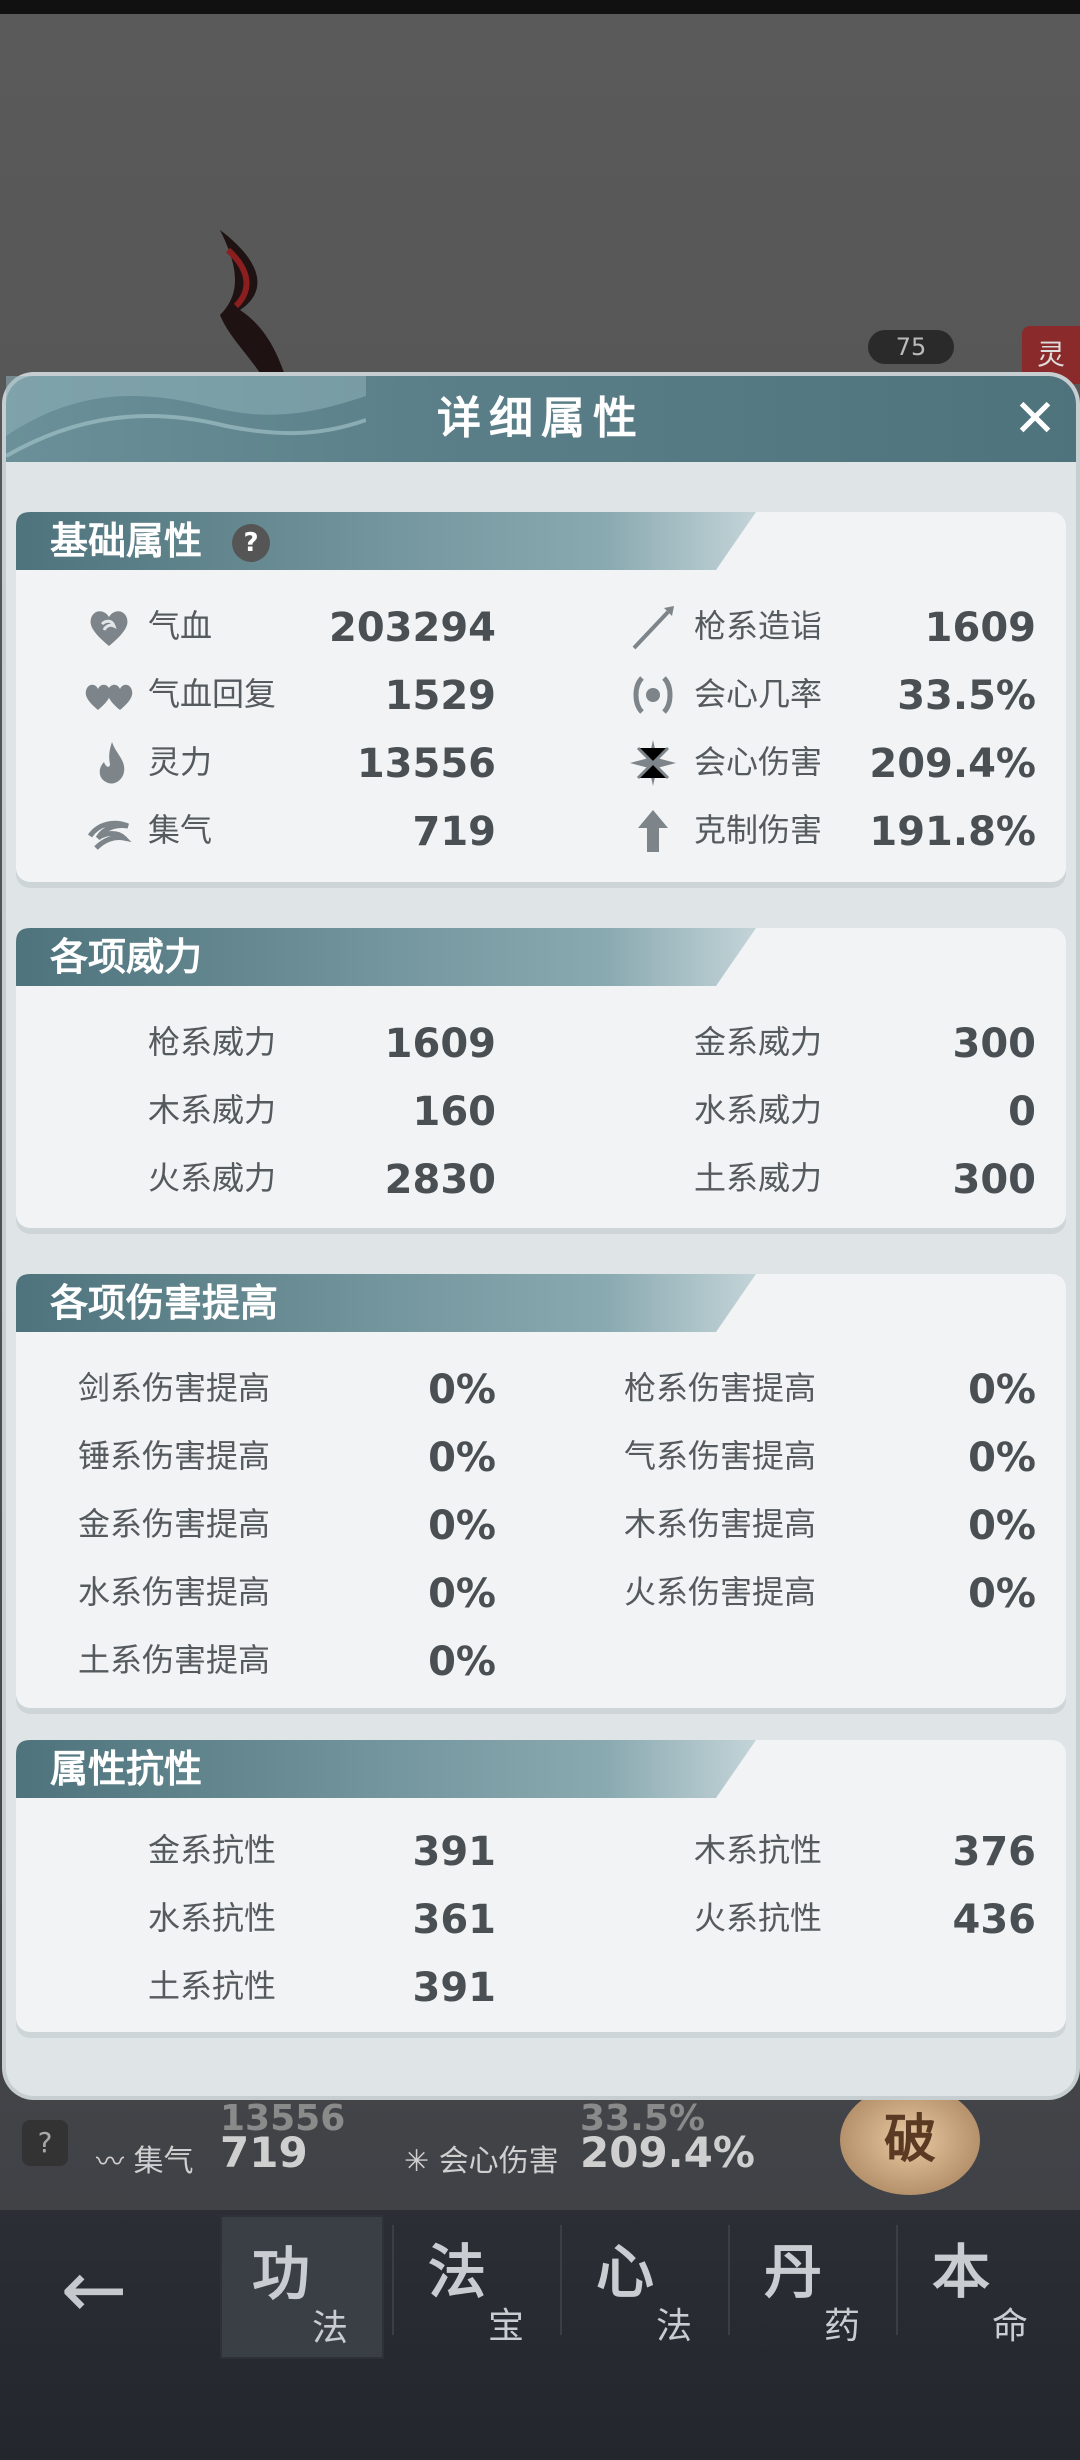 This screenshot has height=2460, width=1080. I want to click on stat-row: 气血 203294, so click(276, 626).